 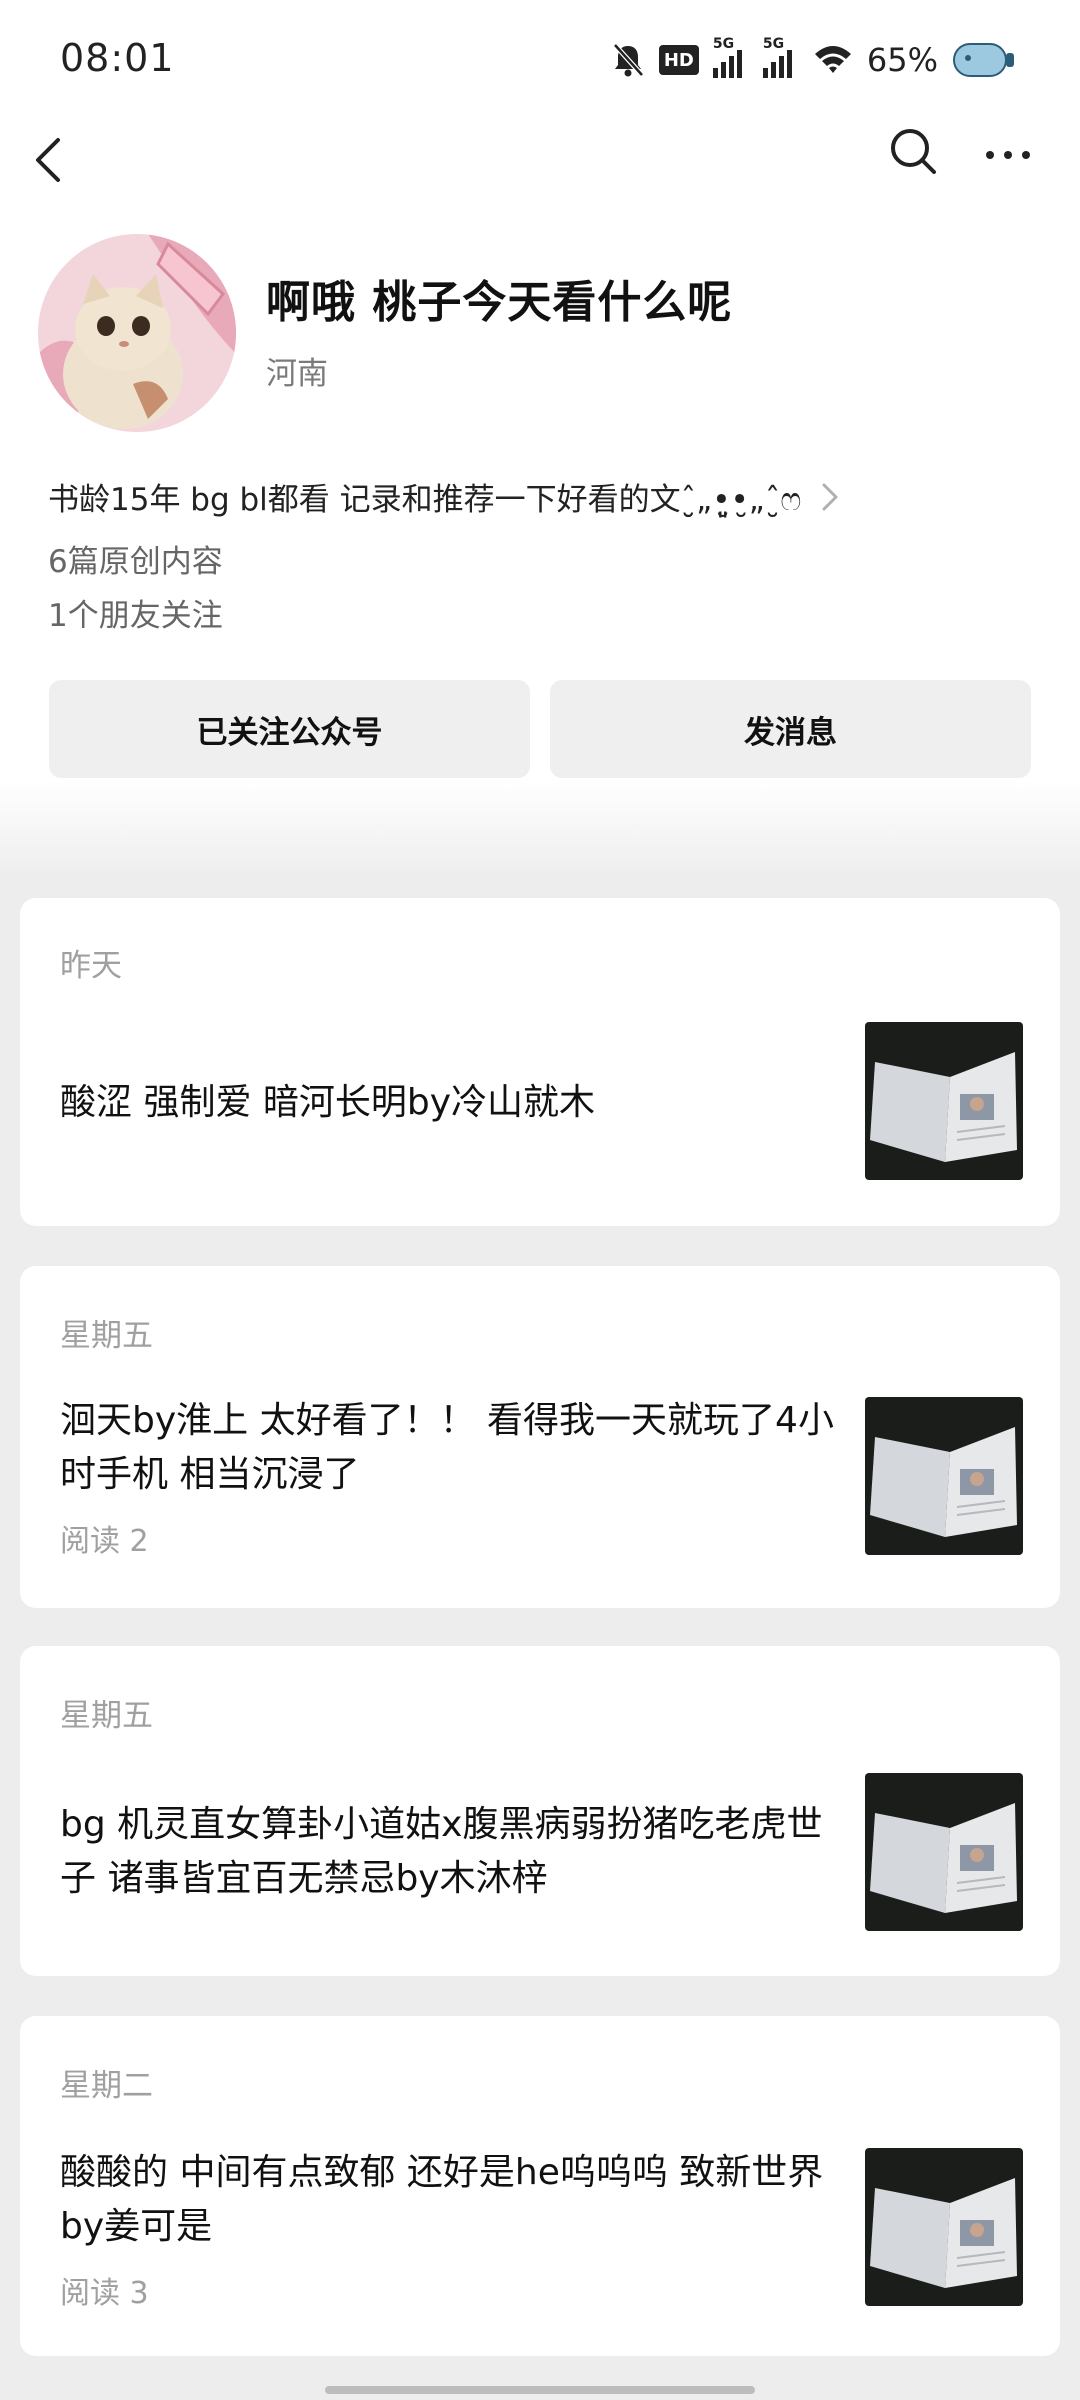 I want to click on original-content-count: 6篇原创内容, so click(x=135, y=558).